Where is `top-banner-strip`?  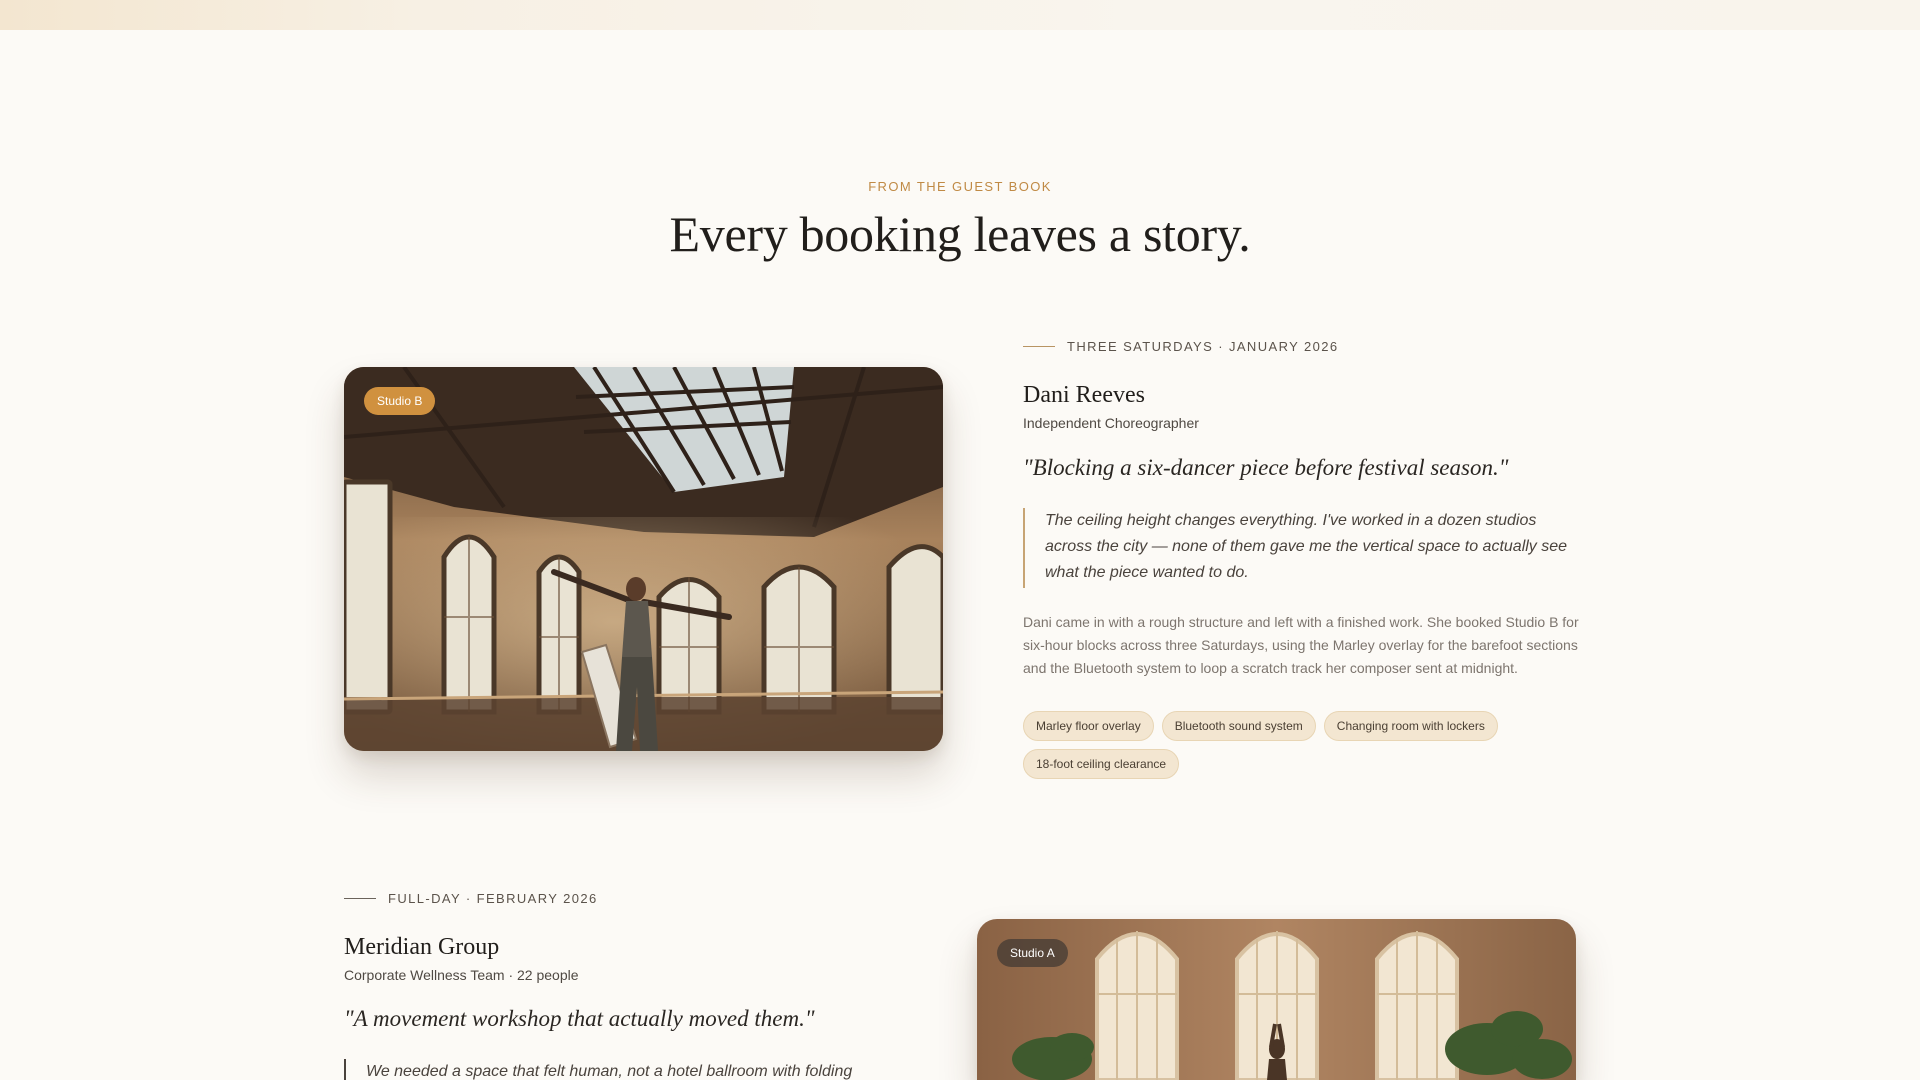
top-banner-strip is located at coordinates (960, 15).